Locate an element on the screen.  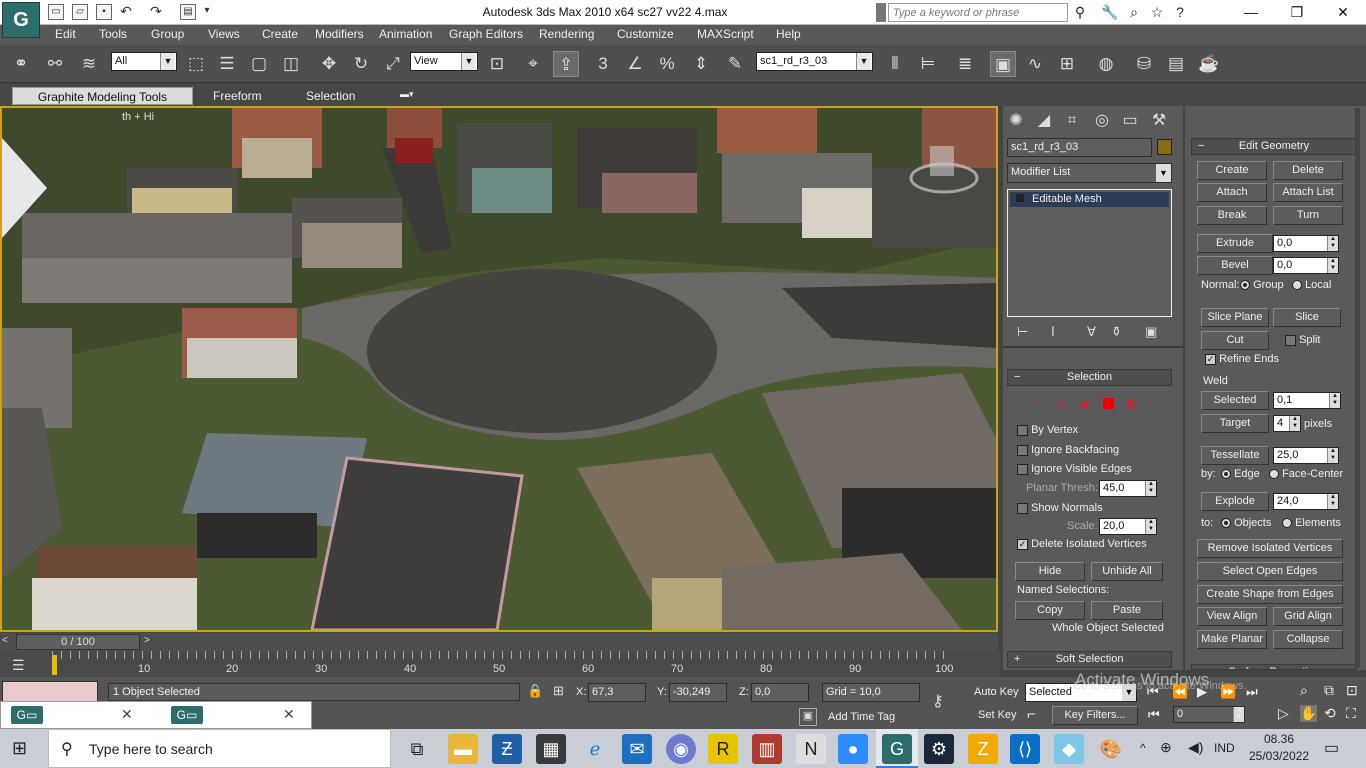
normal-local-radio: Local is located at coordinates (1311, 285).